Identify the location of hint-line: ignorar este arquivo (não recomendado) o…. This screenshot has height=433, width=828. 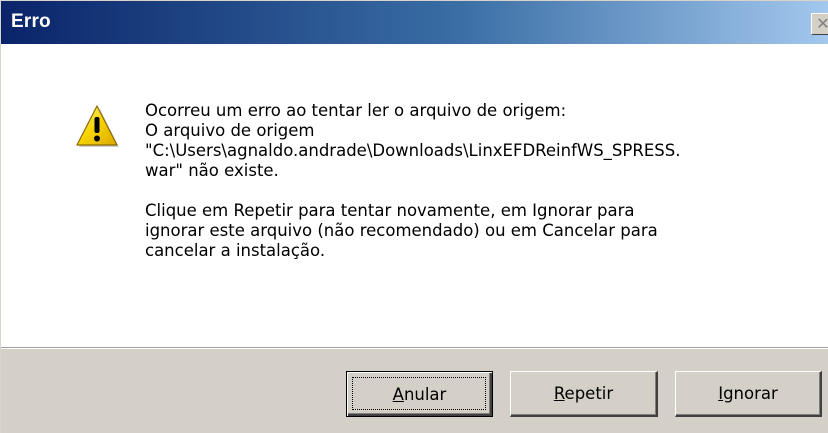
(401, 230).